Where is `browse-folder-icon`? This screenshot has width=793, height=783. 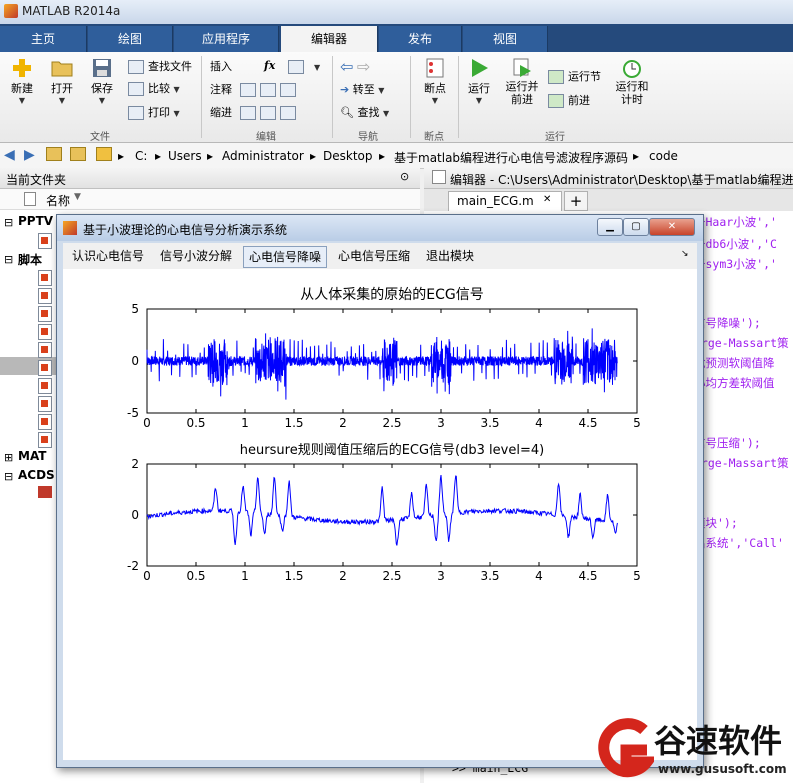 browse-folder-icon is located at coordinates (78, 155).